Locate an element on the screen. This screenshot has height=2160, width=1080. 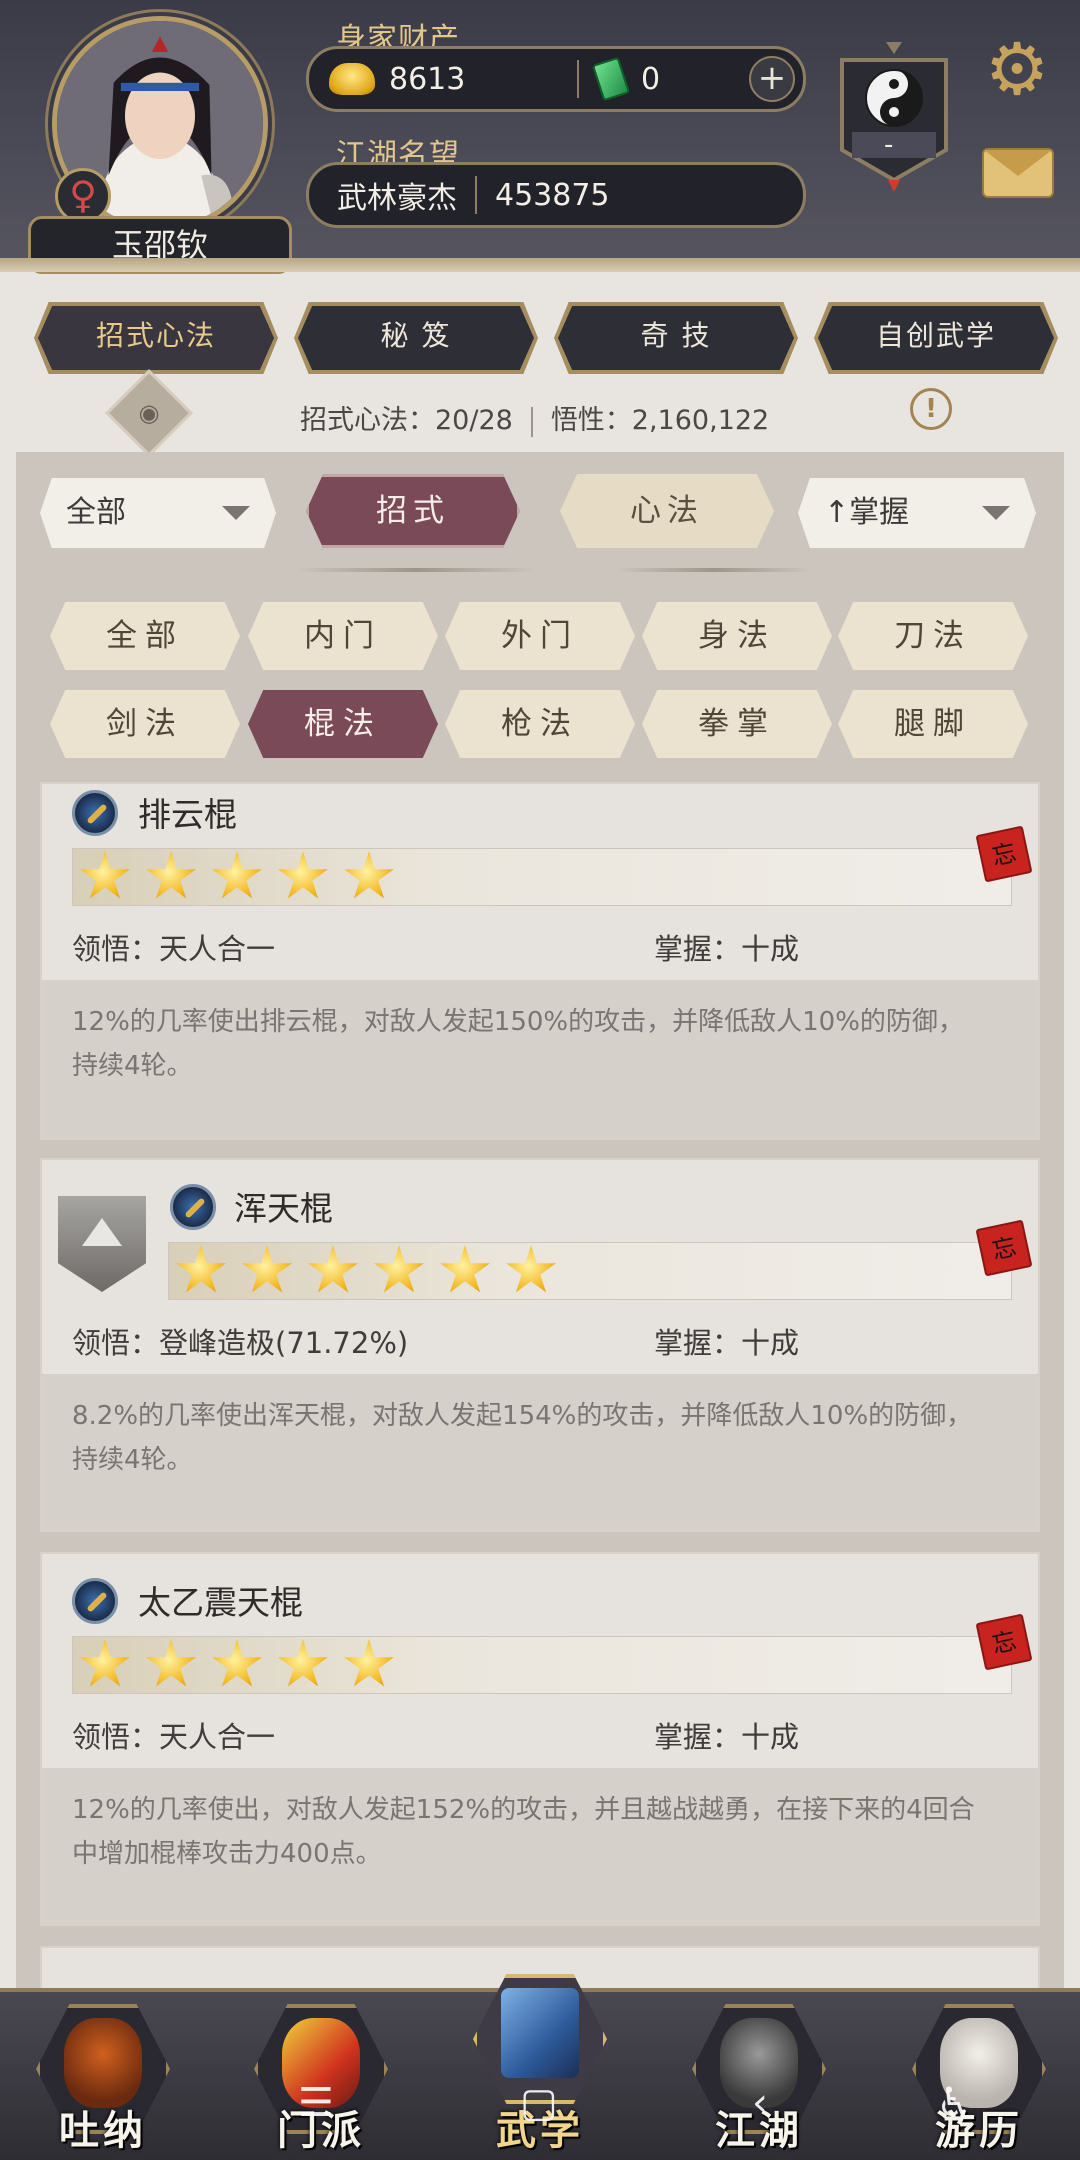
insight-value: 悟性：2,160,122 is located at coordinates (660, 420).